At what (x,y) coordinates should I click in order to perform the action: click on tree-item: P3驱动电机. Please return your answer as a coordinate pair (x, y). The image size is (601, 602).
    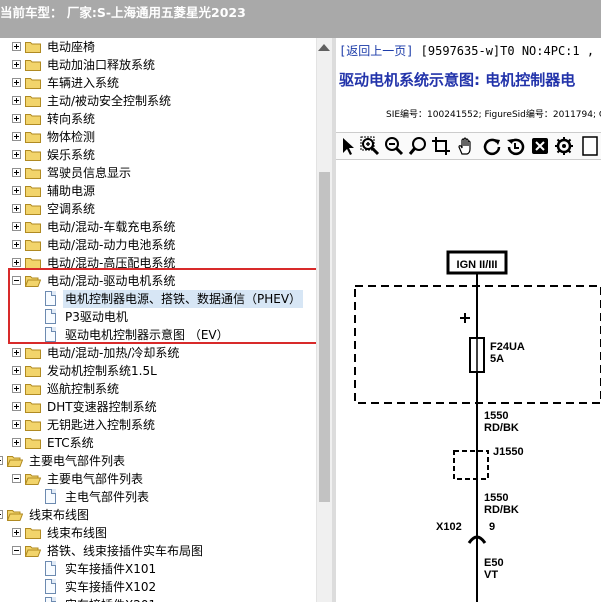
    Looking at the image, I should click on (158, 317).